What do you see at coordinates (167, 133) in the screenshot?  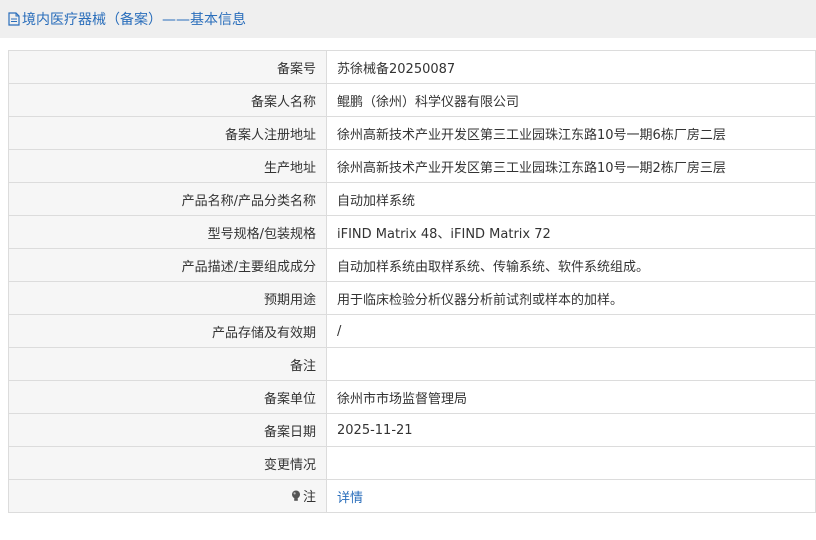 I see `row-label: 备案人注册地址` at bounding box center [167, 133].